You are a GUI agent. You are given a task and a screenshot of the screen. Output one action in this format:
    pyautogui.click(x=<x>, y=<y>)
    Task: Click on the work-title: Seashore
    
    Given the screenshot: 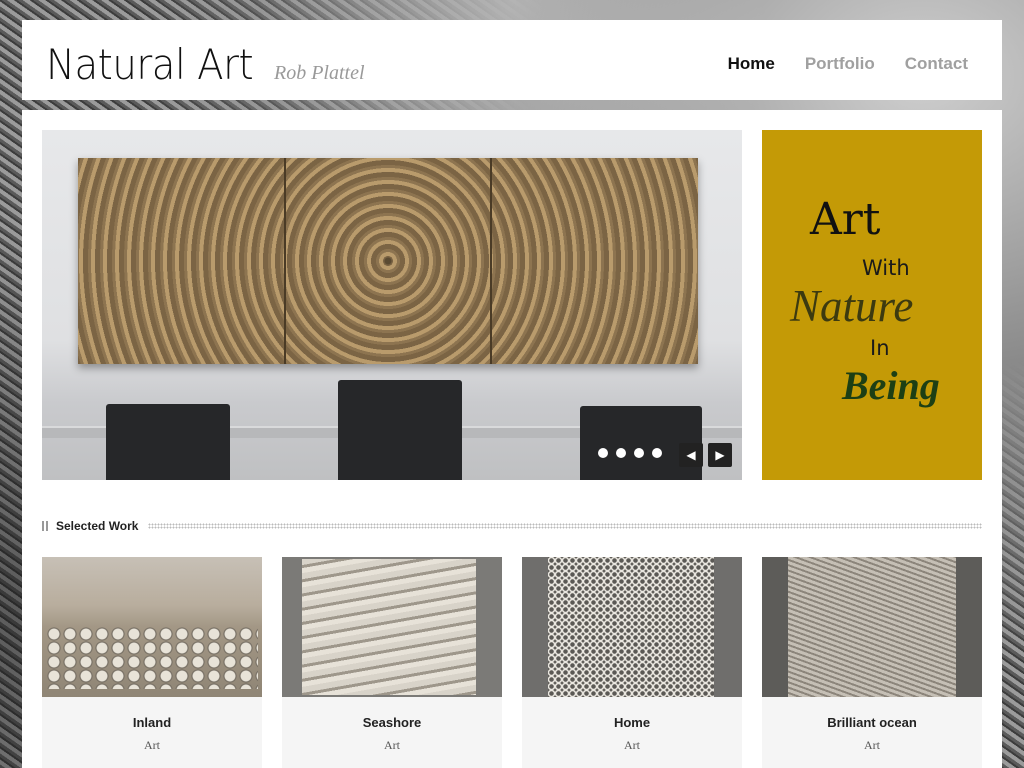 What is the action you would take?
    pyautogui.click(x=392, y=722)
    